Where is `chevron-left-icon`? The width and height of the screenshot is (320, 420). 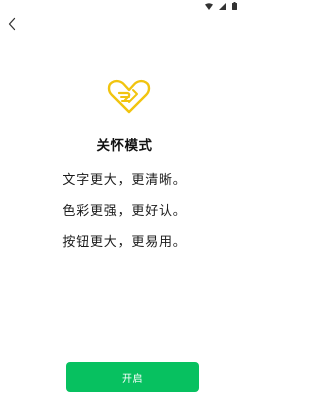
chevron-left-icon is located at coordinates (12, 25).